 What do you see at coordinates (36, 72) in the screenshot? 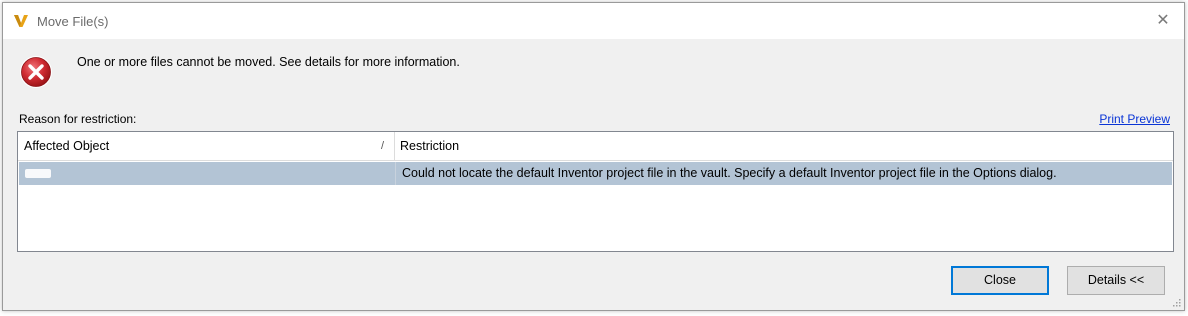
I see `error-icon` at bounding box center [36, 72].